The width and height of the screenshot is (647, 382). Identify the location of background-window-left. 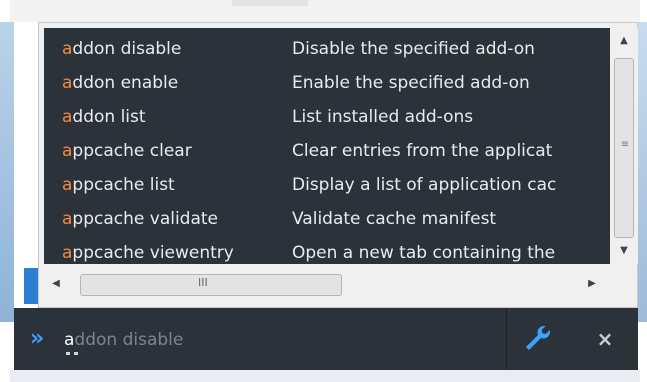
(7, 172).